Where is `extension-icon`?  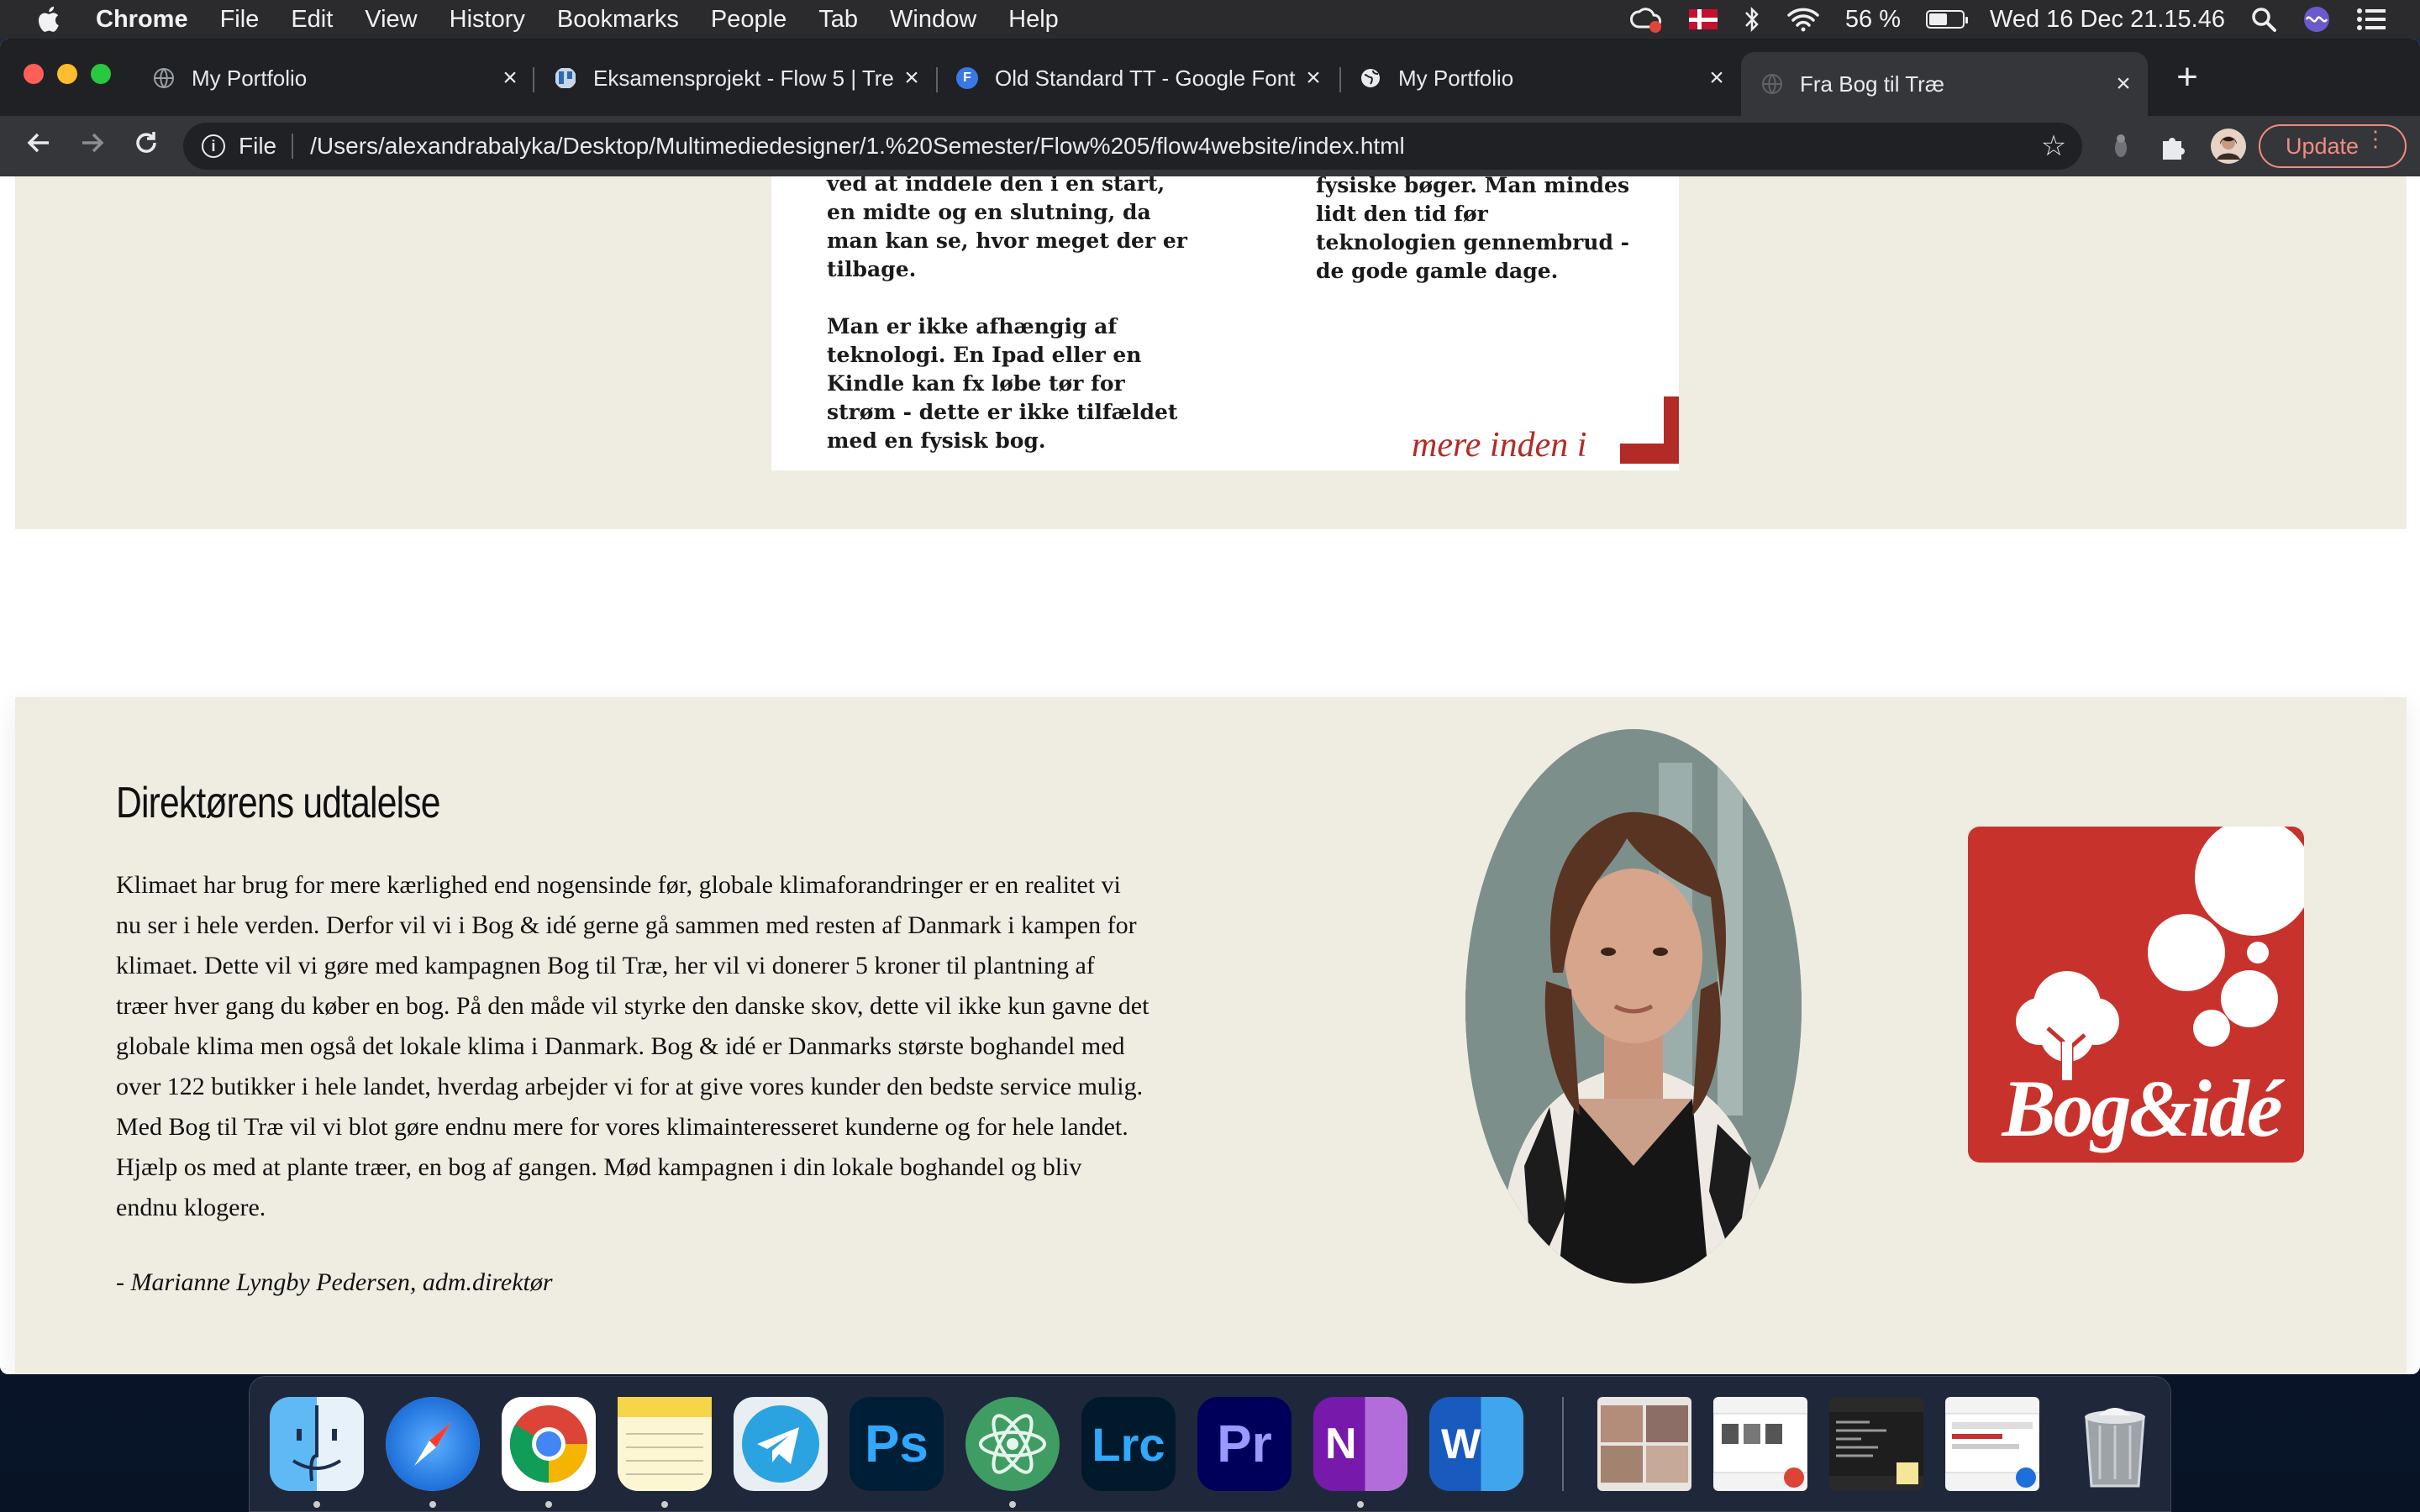 extension-icon is located at coordinates (2121, 146).